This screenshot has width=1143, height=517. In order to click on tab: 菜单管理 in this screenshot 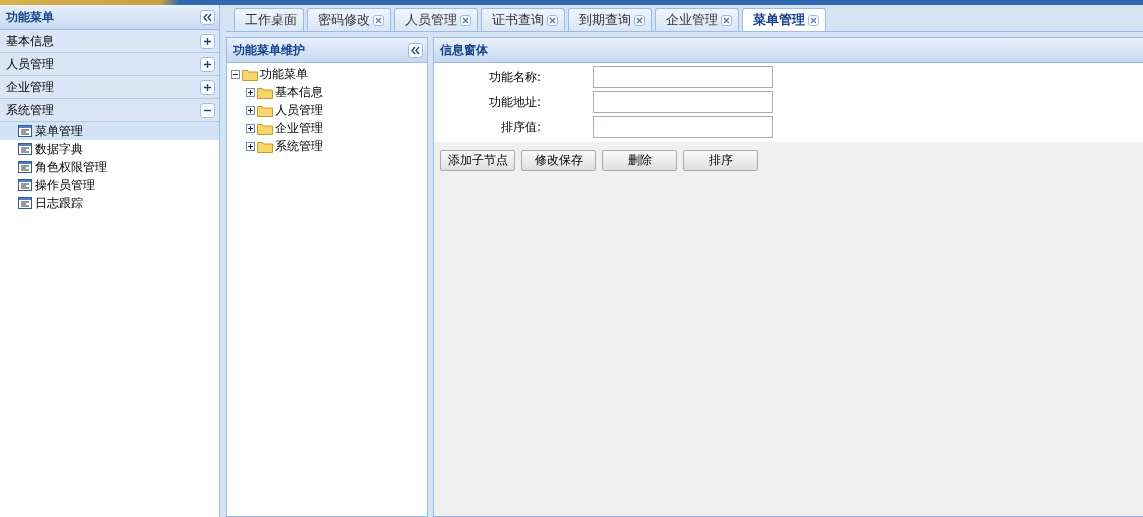, I will do `click(784, 19)`.